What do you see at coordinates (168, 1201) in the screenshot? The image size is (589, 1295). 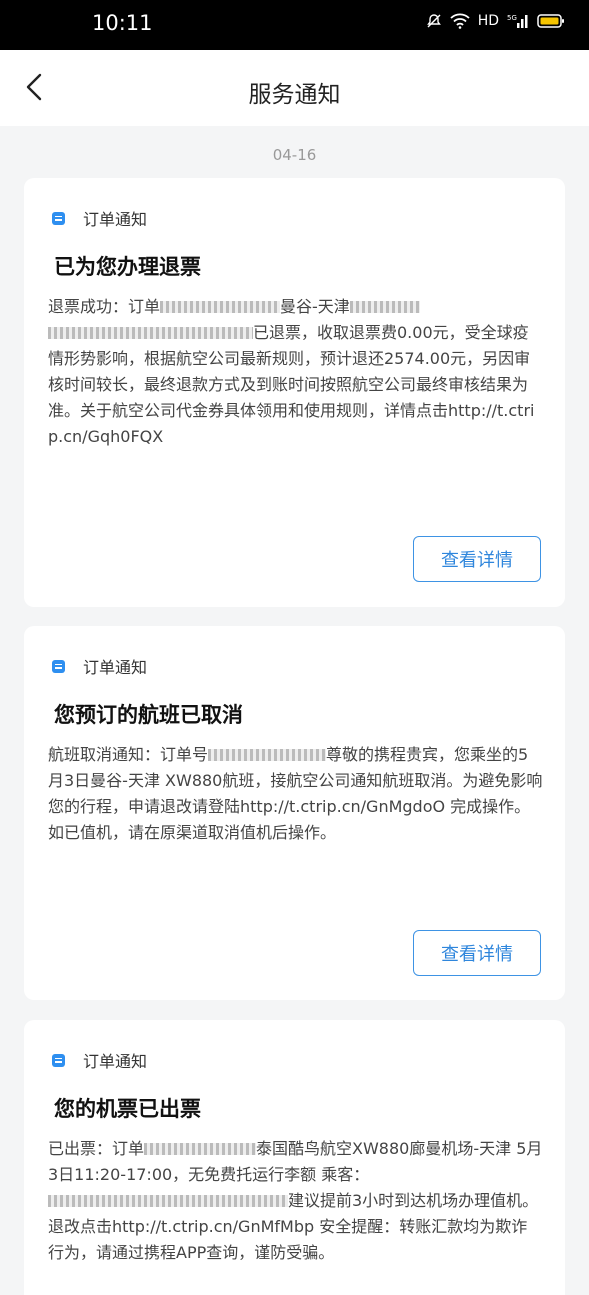 I see `redacted-passenger-name` at bounding box center [168, 1201].